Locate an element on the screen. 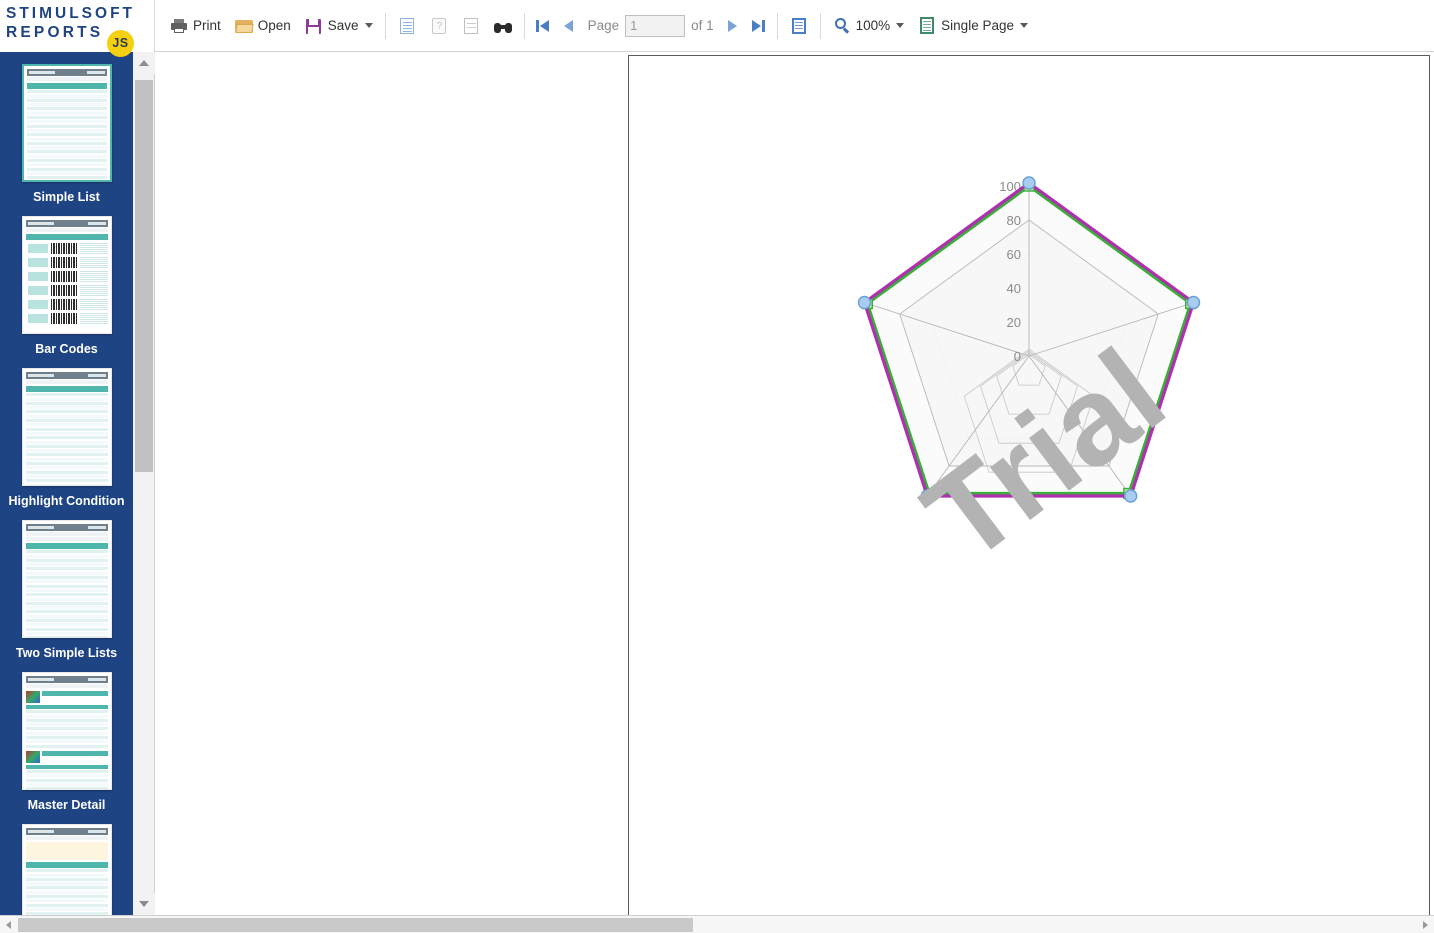 This screenshot has height=933, width=1434. print-label: Print is located at coordinates (207, 25).